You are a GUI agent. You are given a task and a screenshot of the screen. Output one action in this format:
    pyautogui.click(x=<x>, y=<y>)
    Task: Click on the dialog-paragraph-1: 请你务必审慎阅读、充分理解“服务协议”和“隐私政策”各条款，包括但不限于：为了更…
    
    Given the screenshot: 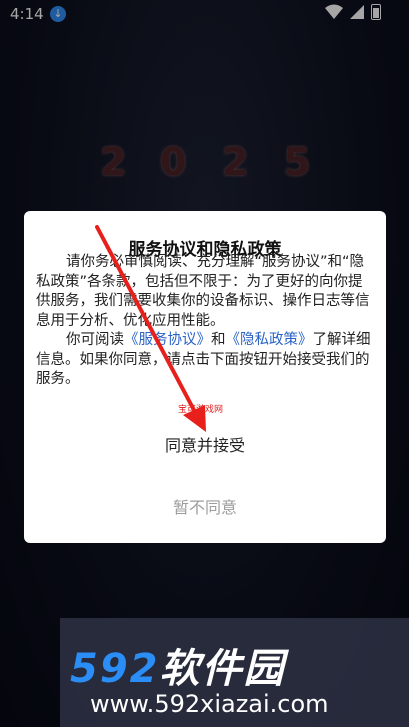 What is the action you would take?
    pyautogui.click(x=206, y=292)
    